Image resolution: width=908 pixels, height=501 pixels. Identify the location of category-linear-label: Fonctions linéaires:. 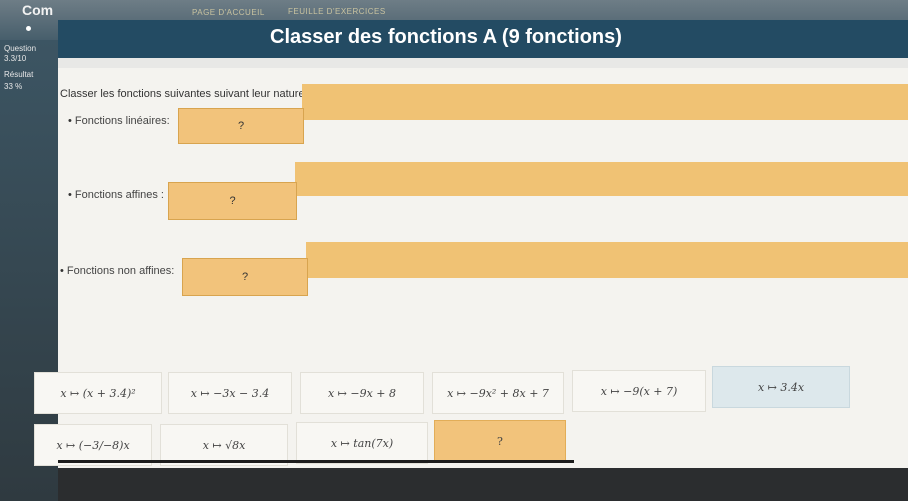
(119, 121).